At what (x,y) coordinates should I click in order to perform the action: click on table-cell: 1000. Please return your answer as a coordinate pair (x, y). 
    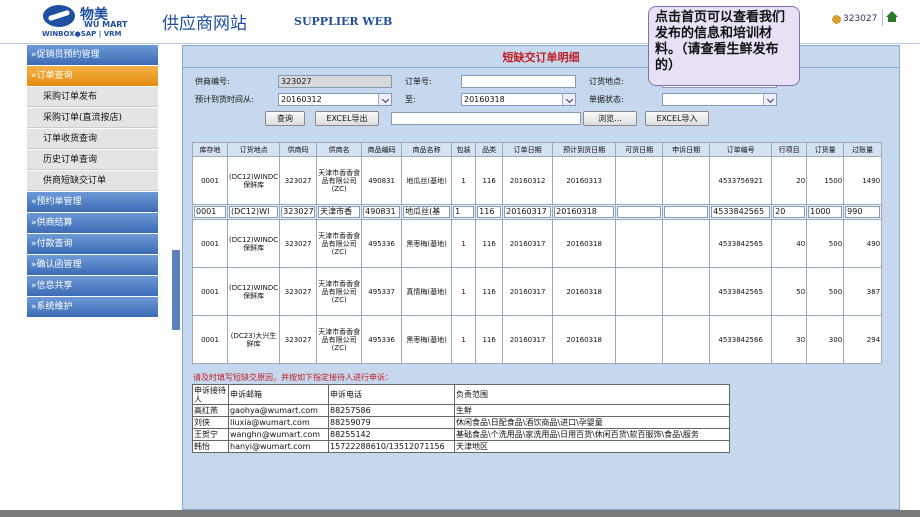
    Looking at the image, I should click on (825, 212).